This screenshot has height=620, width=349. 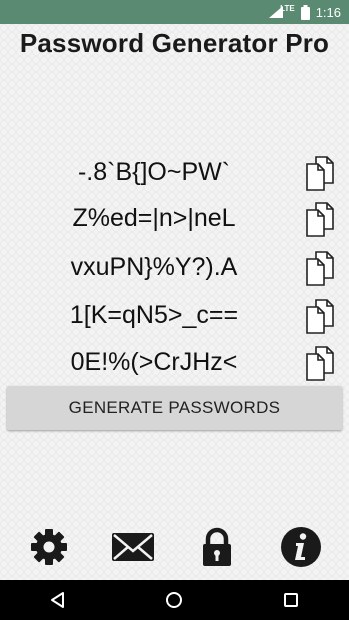 I want to click on network-label: LTE, so click(x=287, y=8).